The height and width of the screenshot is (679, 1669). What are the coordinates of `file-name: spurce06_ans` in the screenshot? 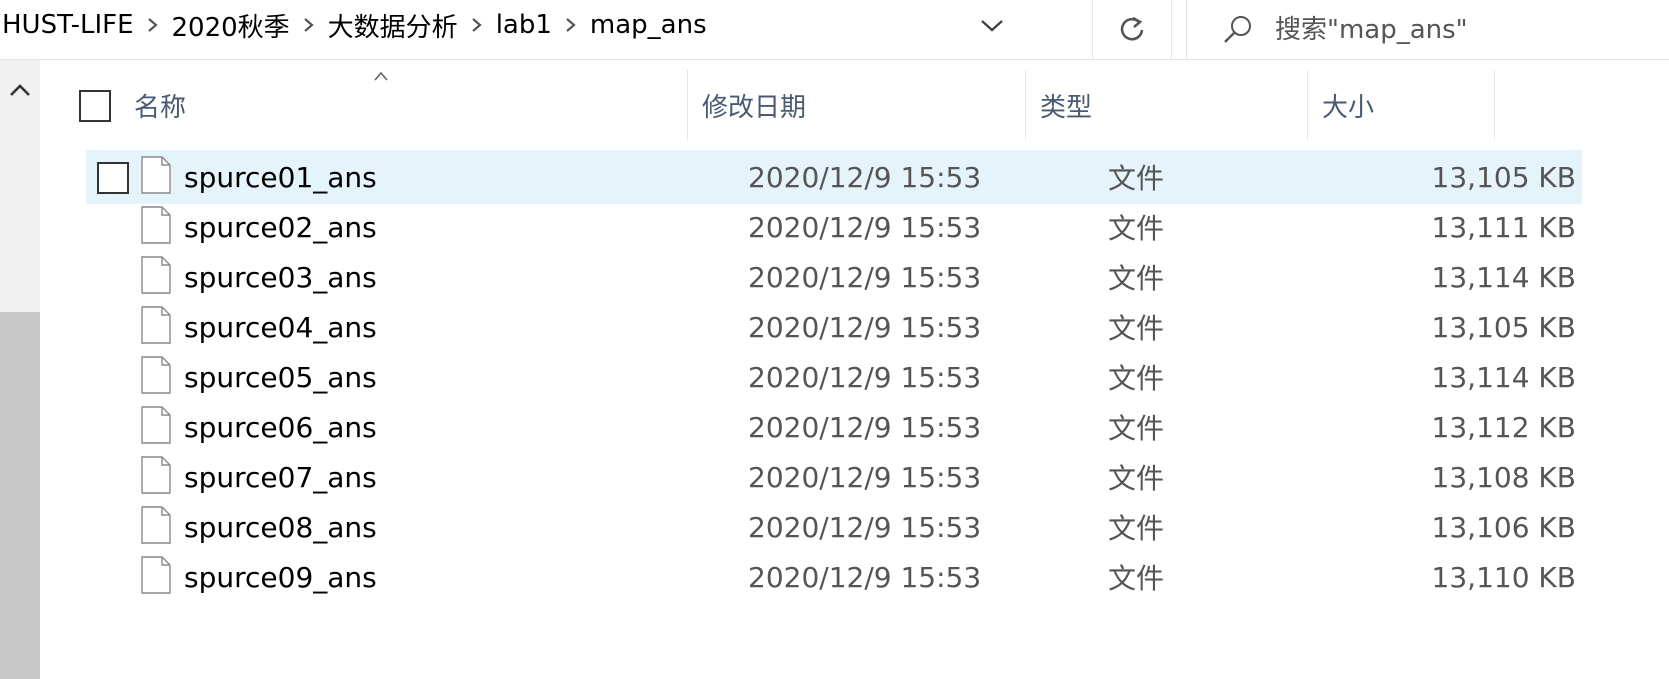 It's located at (280, 427).